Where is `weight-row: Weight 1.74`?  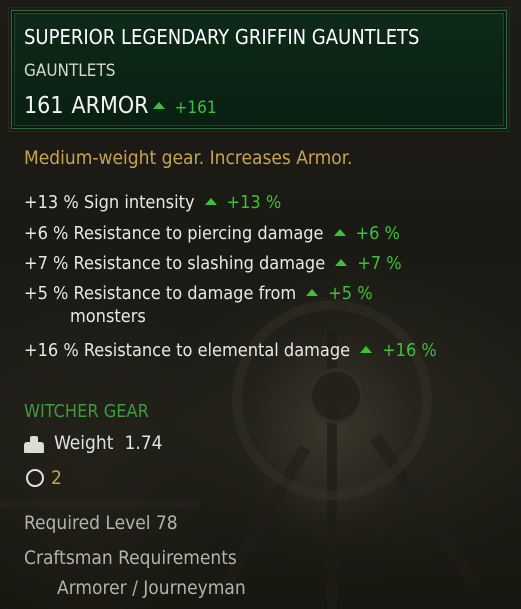
weight-row: Weight 1.74 is located at coordinates (93, 443).